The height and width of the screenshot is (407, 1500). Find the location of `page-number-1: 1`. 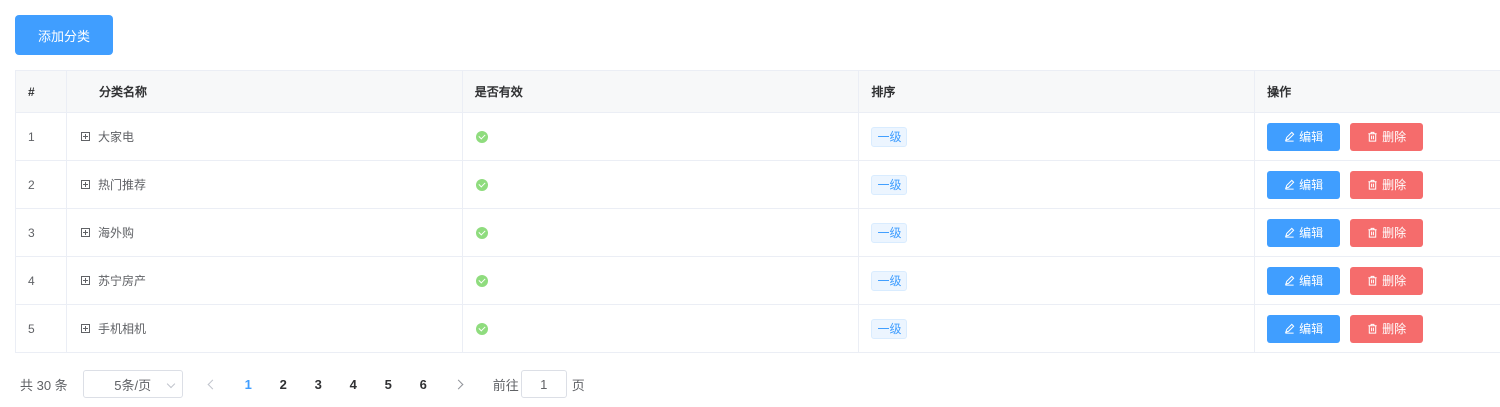

page-number-1: 1 is located at coordinates (248, 384).